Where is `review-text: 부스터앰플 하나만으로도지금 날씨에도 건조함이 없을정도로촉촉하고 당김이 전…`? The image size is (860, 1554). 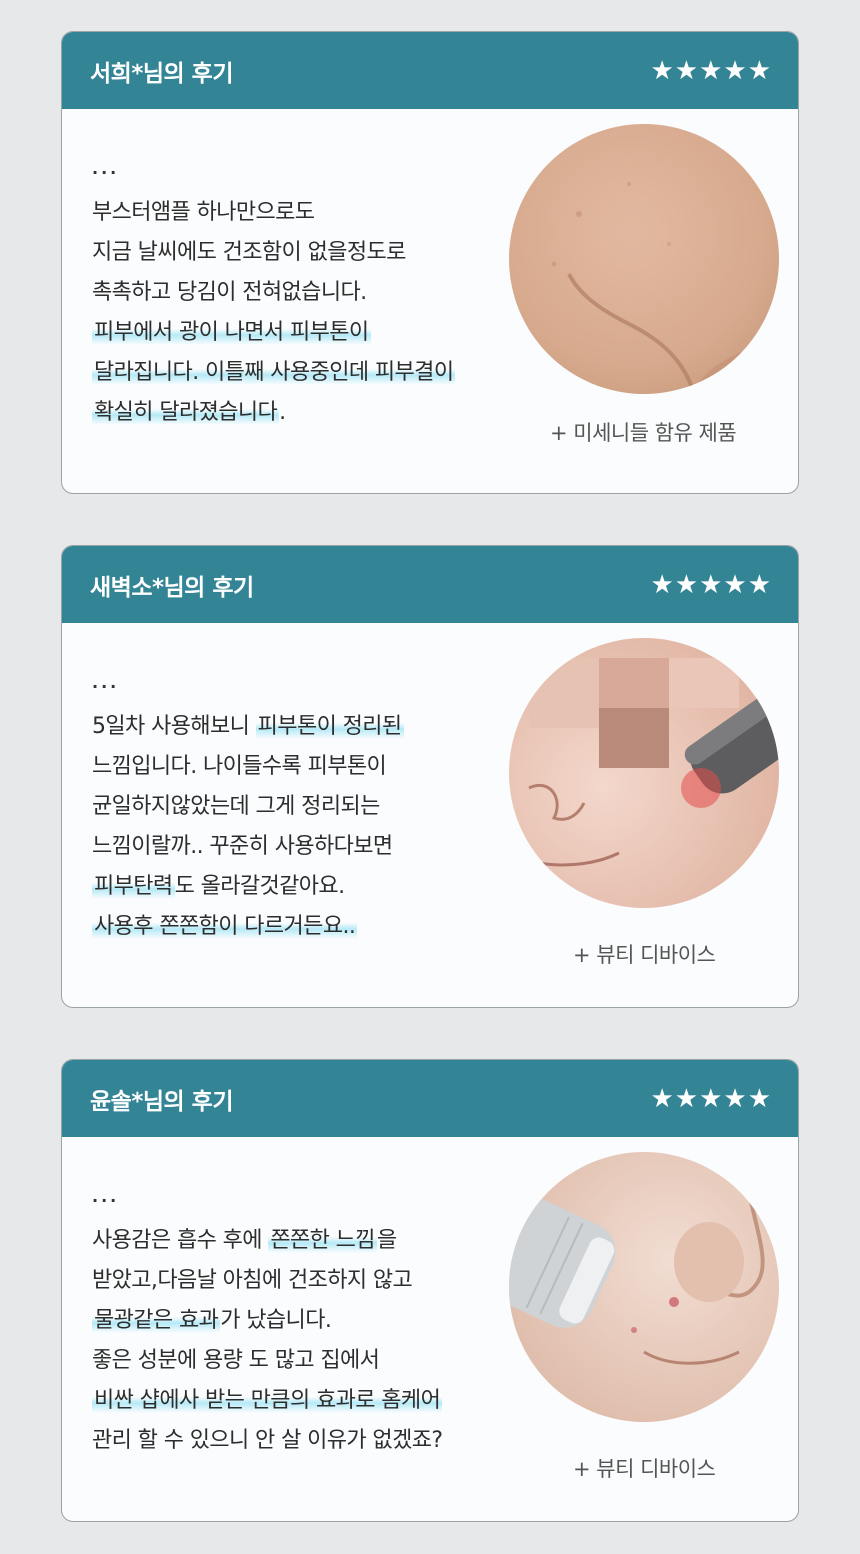
review-text: 부스터앰플 하나만으로도지금 날씨에도 건조함이 없을정도로촉촉하고 당김이 전… is located at coordinates (274, 313).